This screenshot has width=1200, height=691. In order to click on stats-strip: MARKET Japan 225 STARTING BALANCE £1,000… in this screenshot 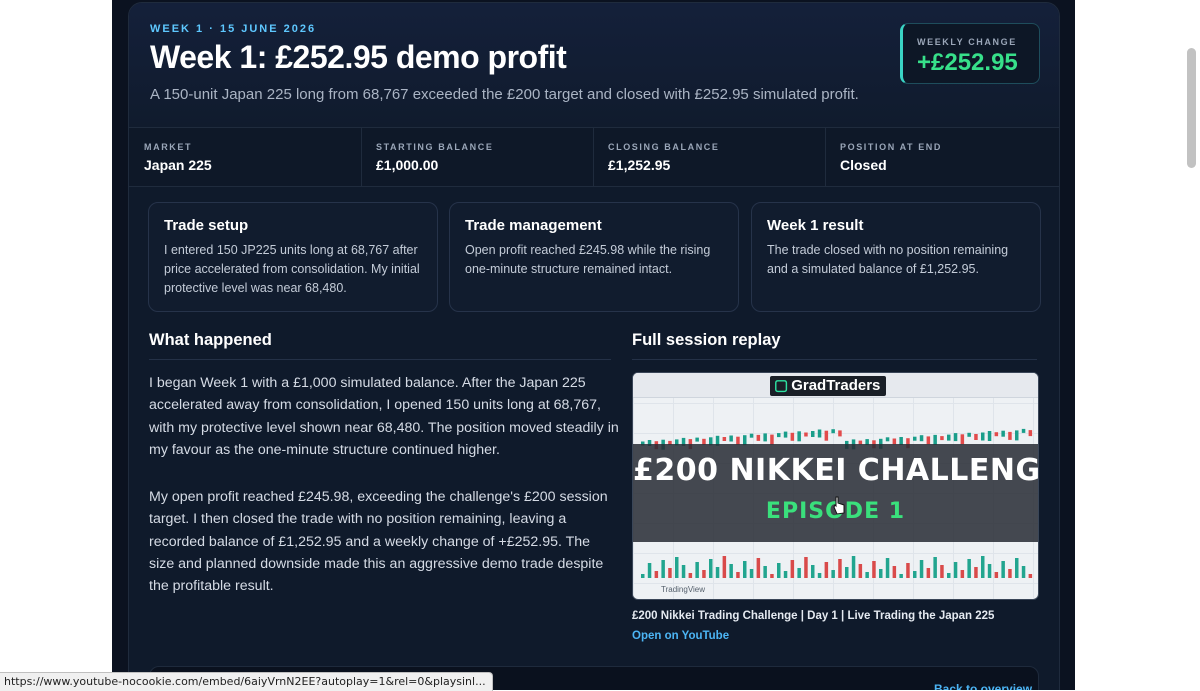, I will do `click(594, 157)`.